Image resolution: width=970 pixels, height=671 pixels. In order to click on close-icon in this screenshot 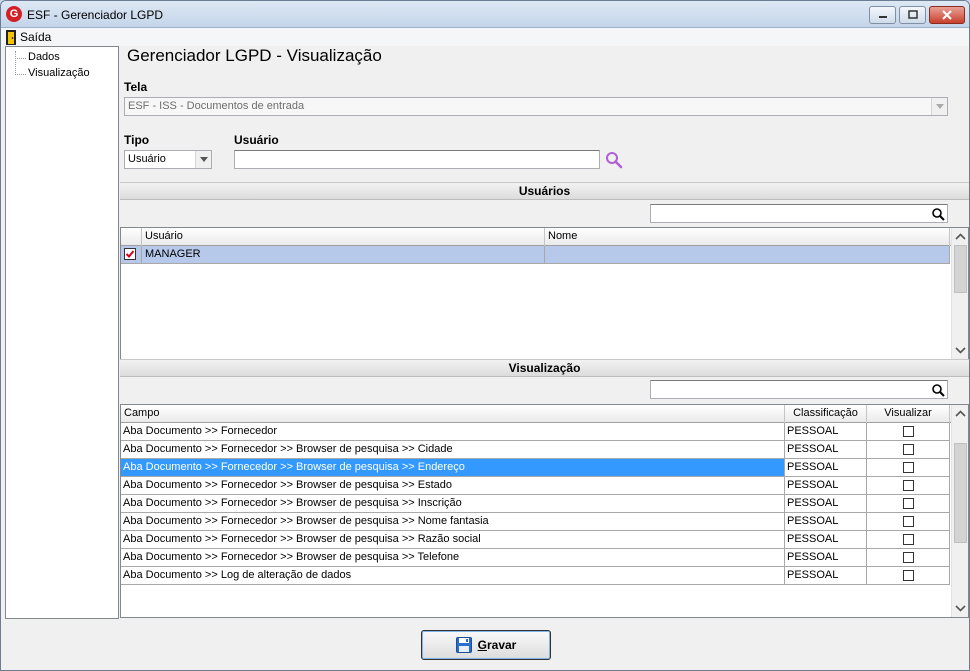, I will do `click(947, 15)`.